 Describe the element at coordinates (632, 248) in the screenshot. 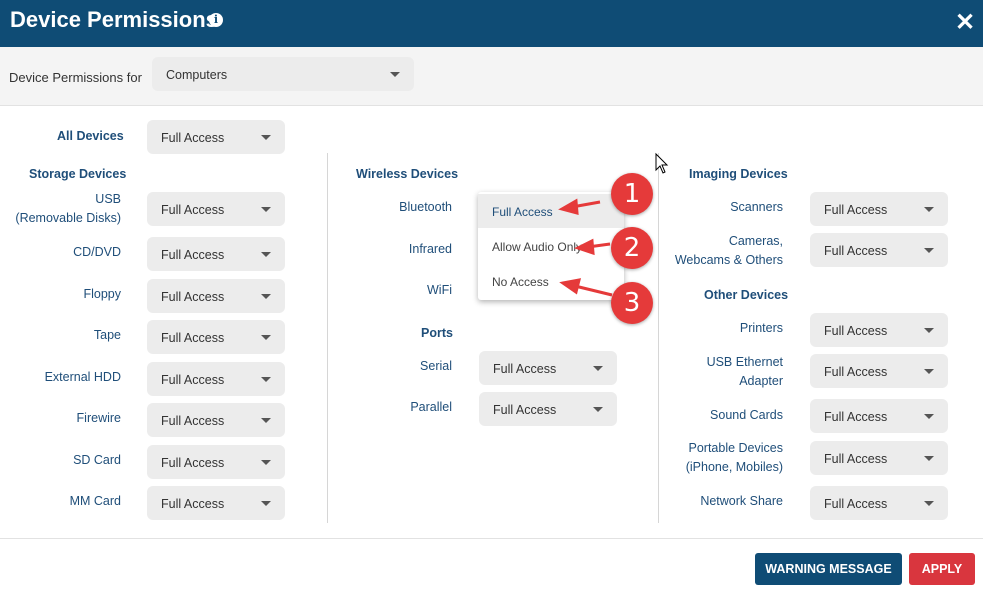

I see `annotation-badge-2: 2` at that location.